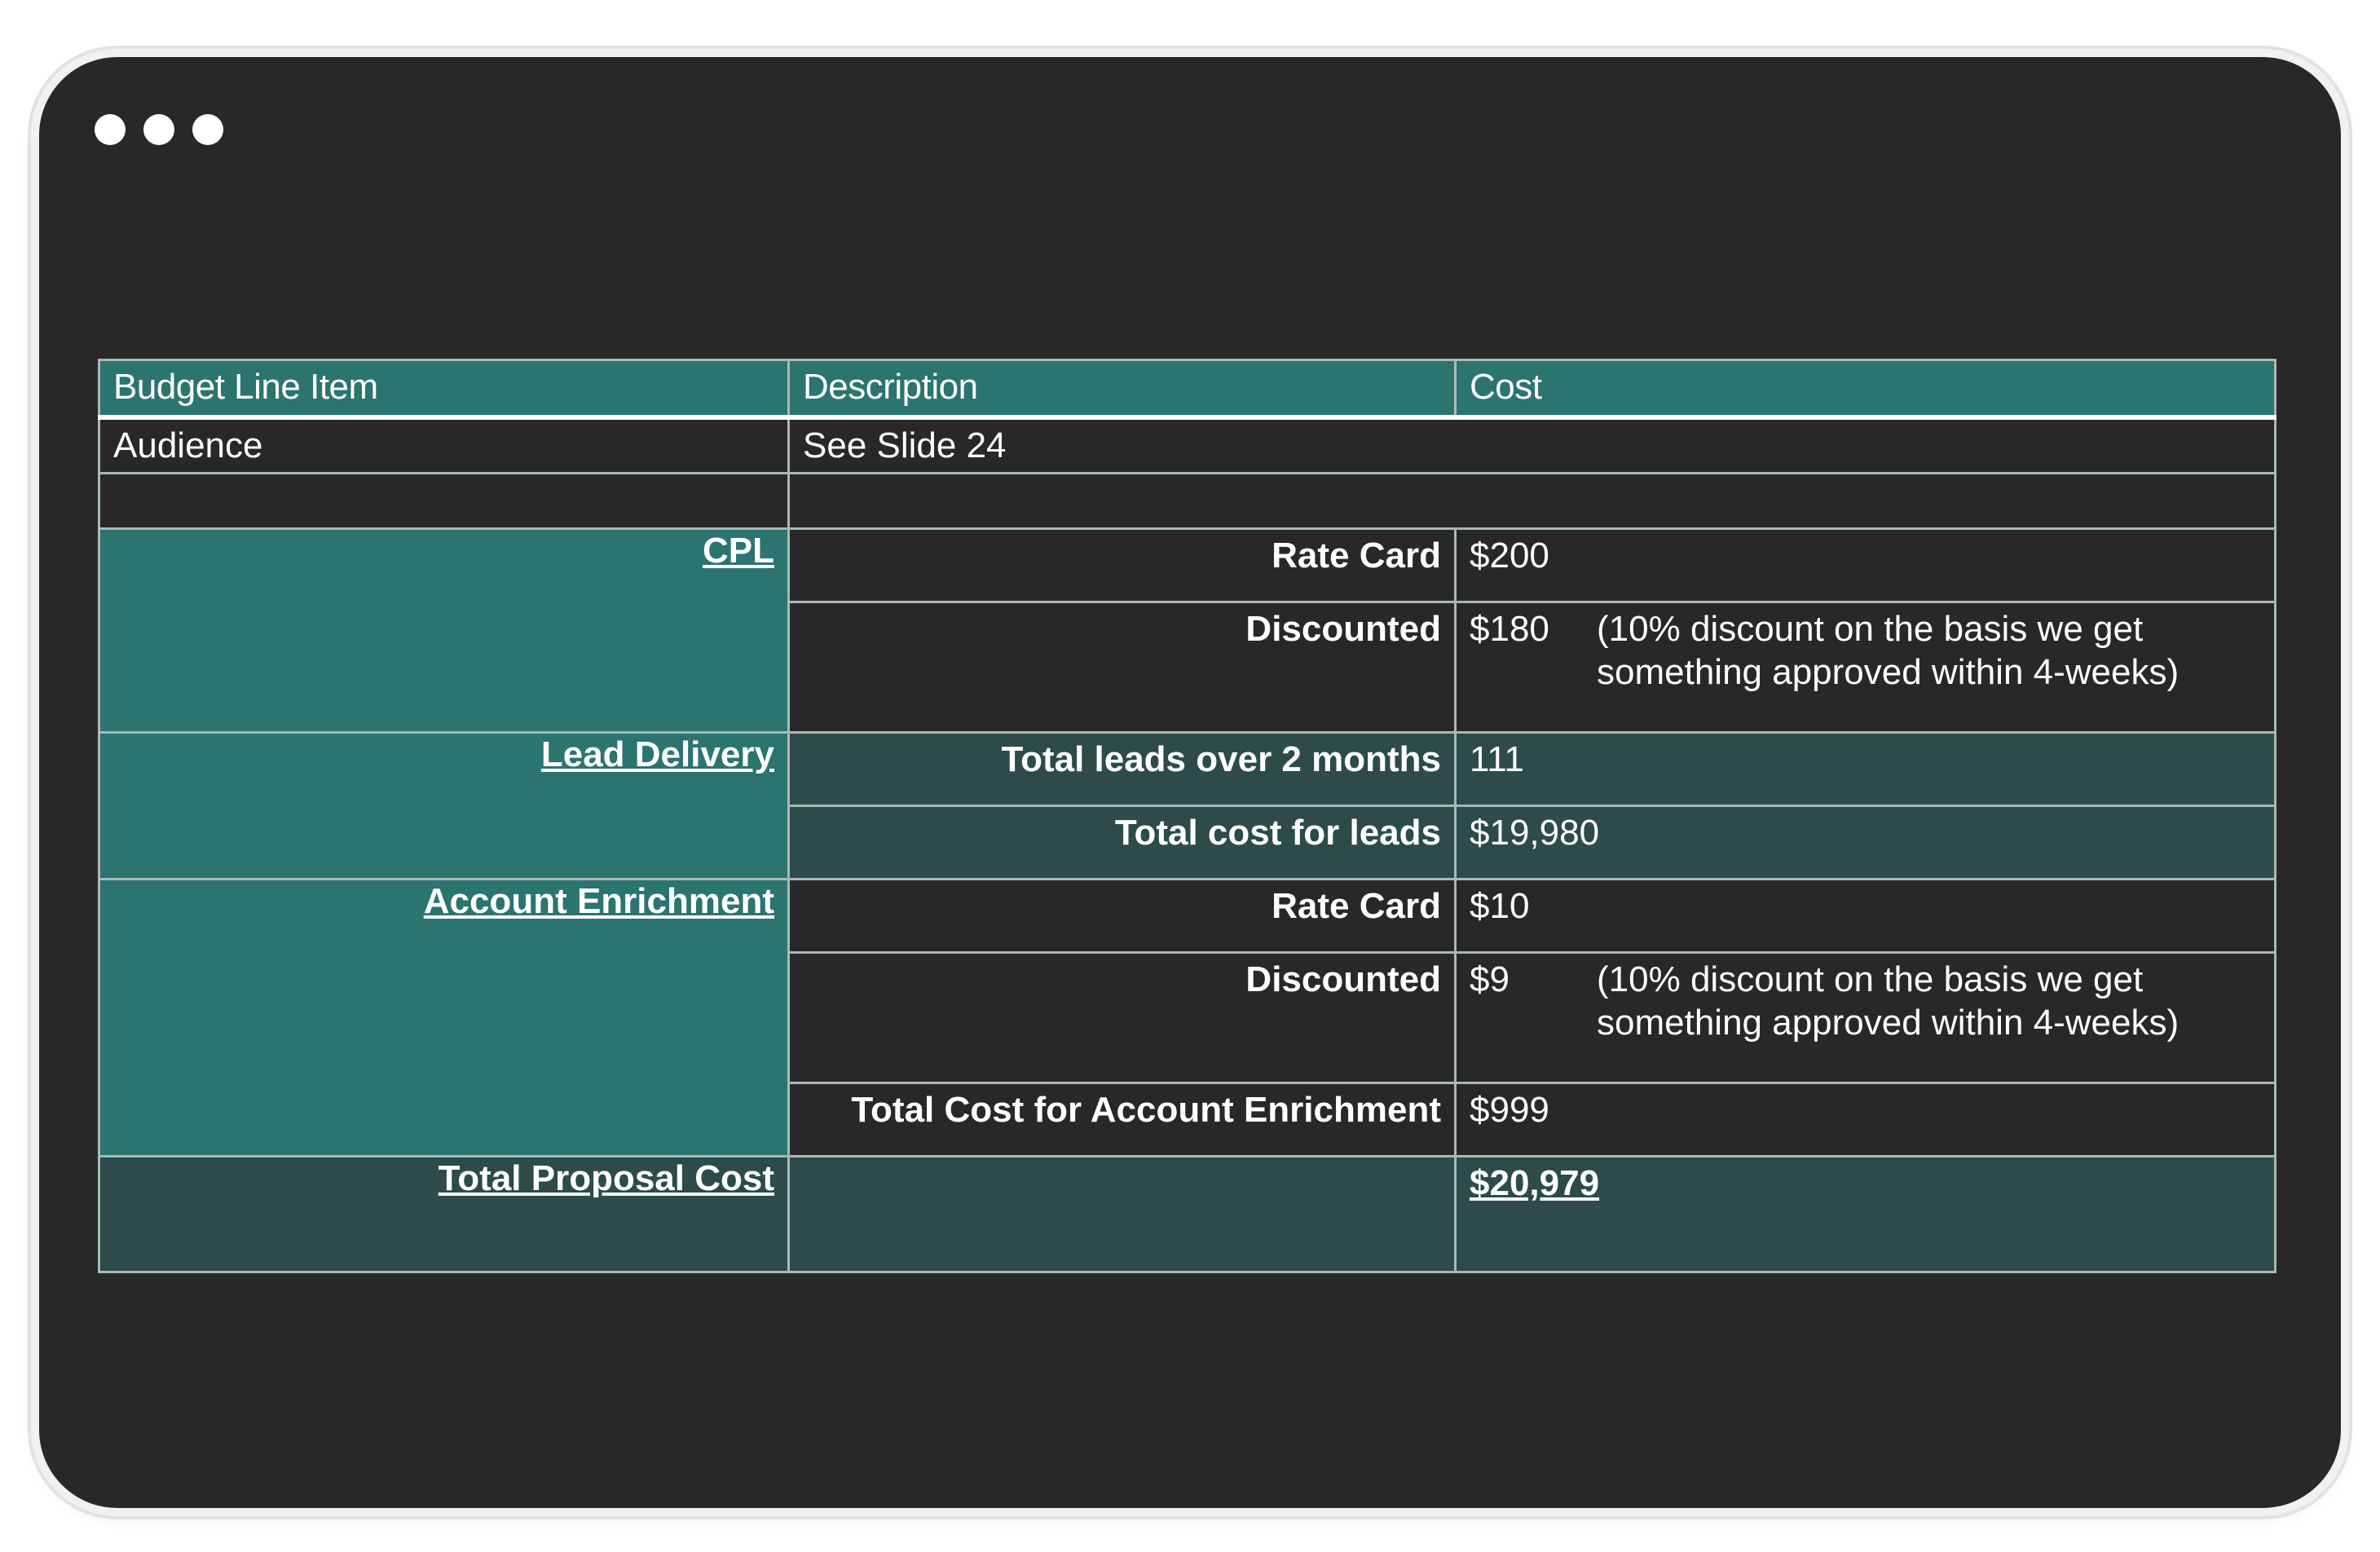 This screenshot has height=1552, width=2380. Describe the element at coordinates (1532, 445) in the screenshot. I see `audience-description: See Slide 24` at that location.